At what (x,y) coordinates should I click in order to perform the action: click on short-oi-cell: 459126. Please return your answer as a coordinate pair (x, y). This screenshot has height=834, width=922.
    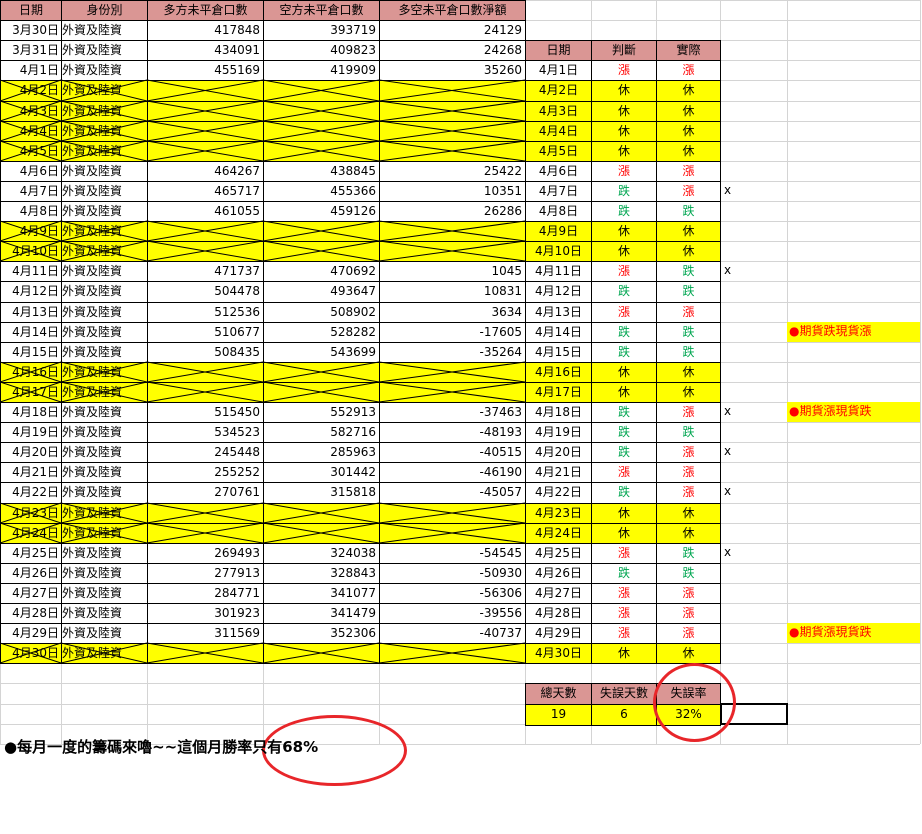
    Looking at the image, I should click on (321, 211).